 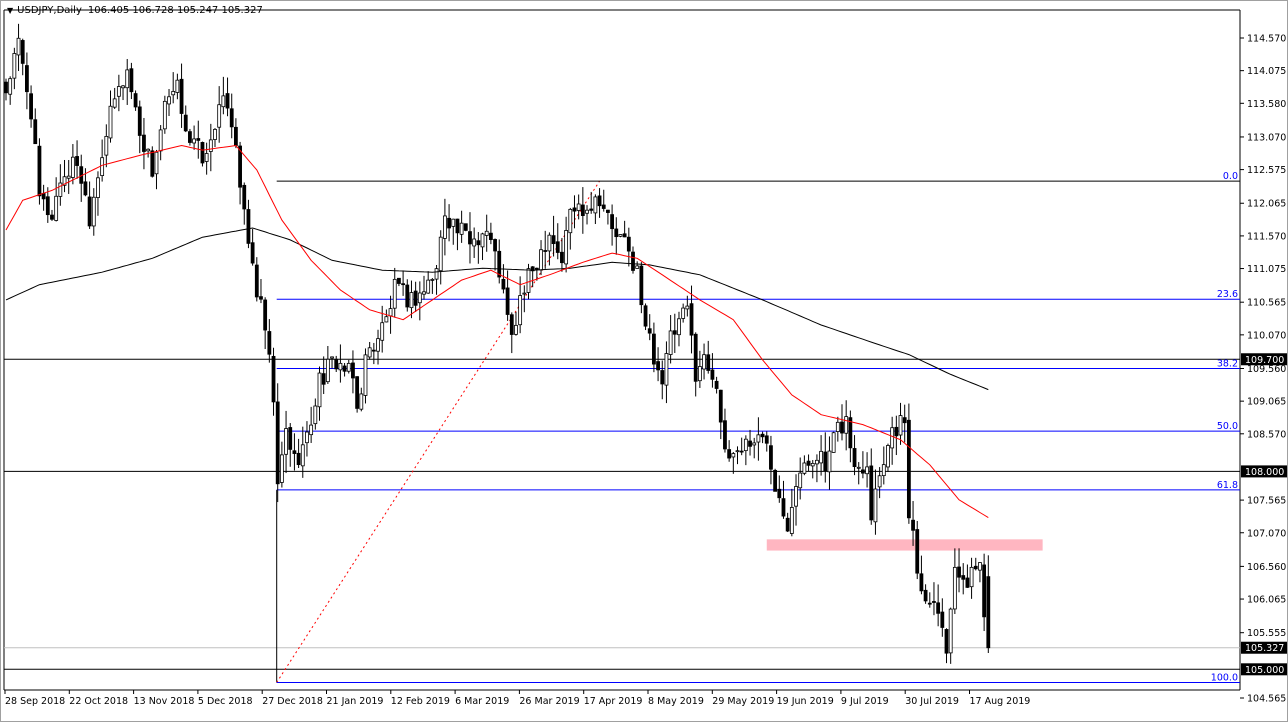 What do you see at coordinates (613, 701) in the screenshot?
I see `x-tick-label: 17 Apr 2019` at bounding box center [613, 701].